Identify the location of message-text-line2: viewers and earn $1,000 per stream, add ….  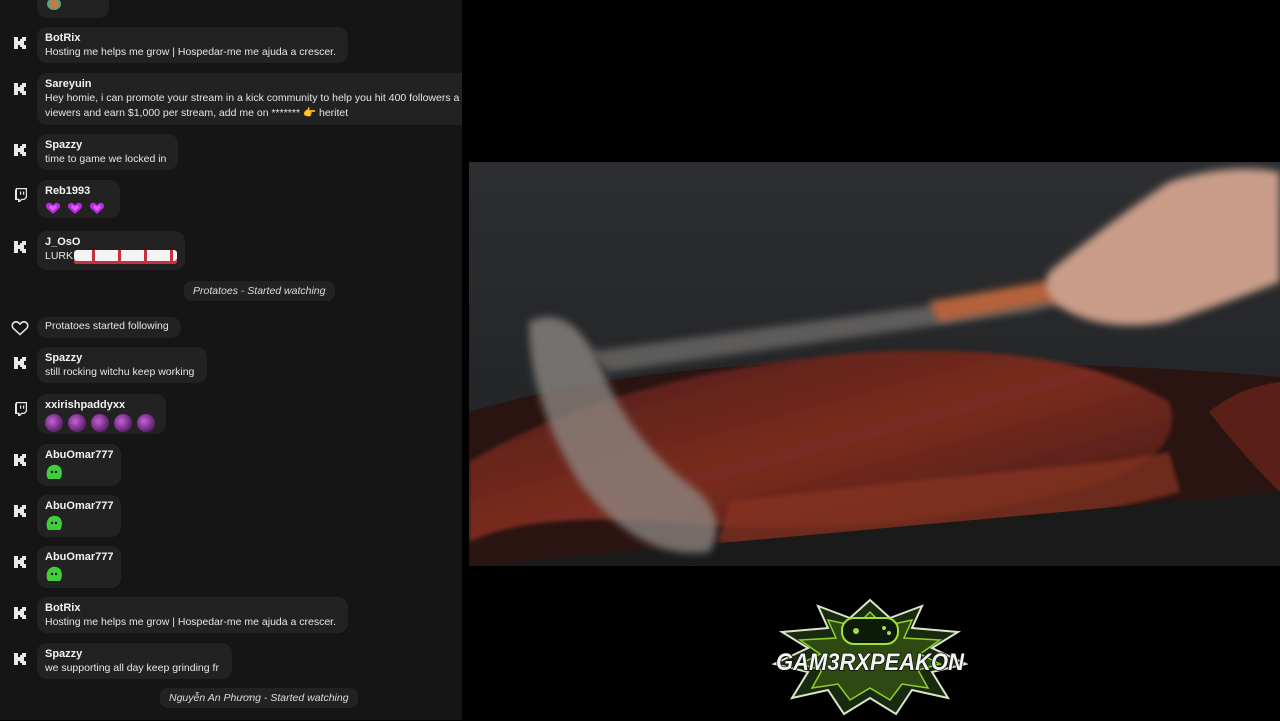
(197, 113).